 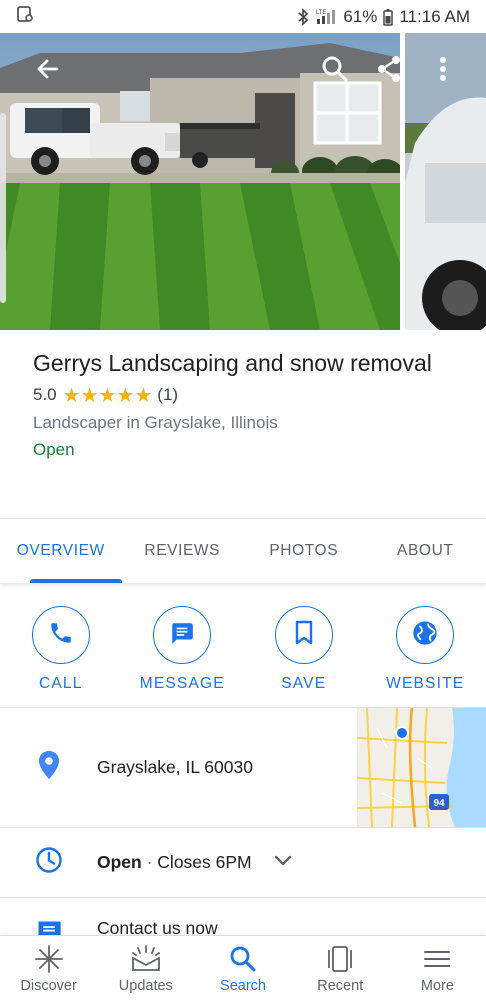 What do you see at coordinates (321, 13) in the screenshot?
I see `svg-text: LTE` at bounding box center [321, 13].